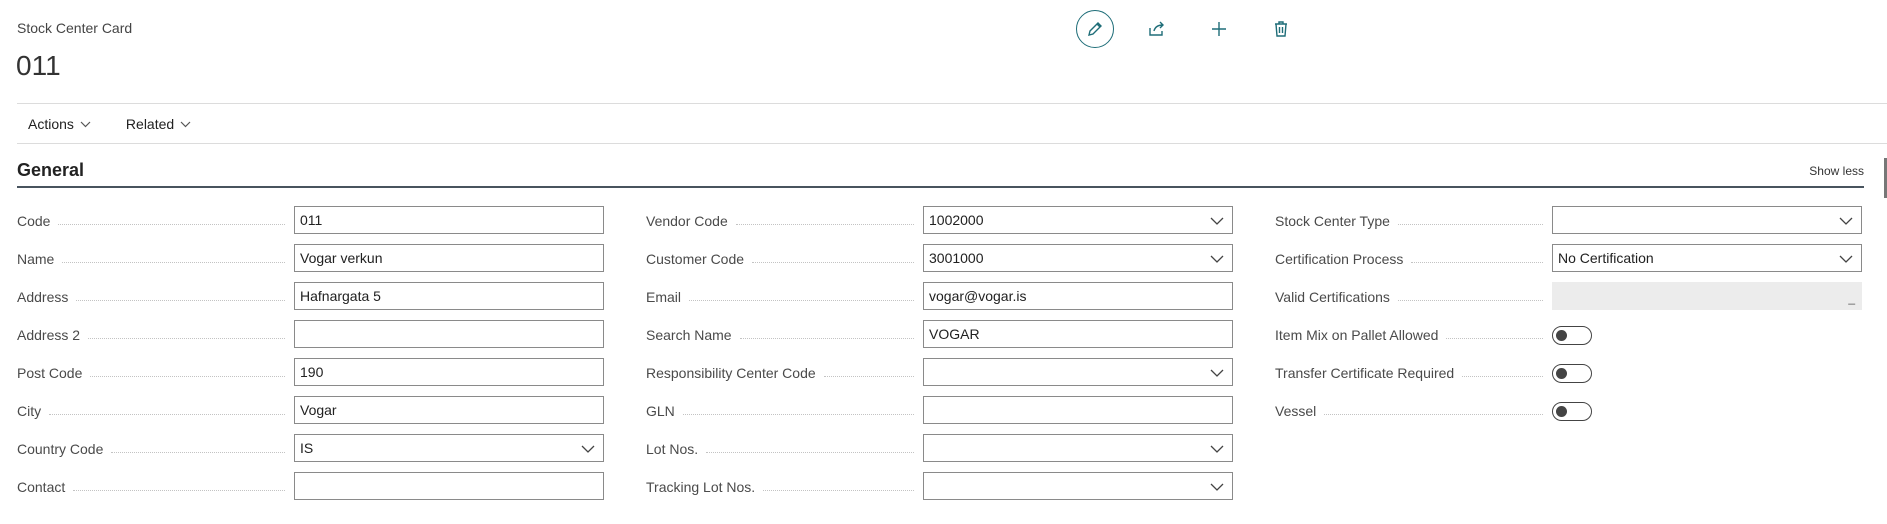 The height and width of the screenshot is (524, 1887). Describe the element at coordinates (449, 448) in the screenshot. I see `country-code-select: IS` at that location.